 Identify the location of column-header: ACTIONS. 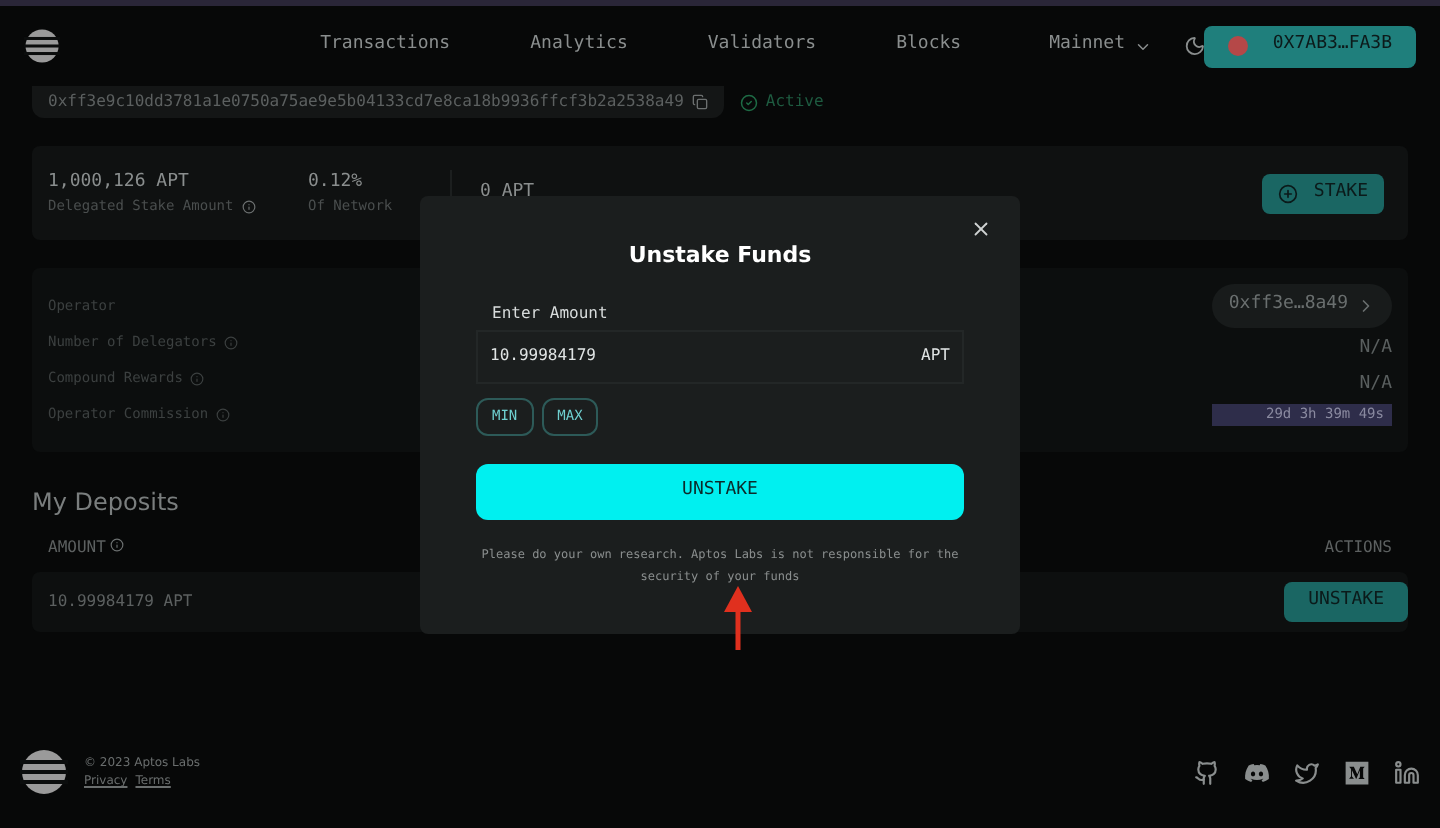
(1358, 548).